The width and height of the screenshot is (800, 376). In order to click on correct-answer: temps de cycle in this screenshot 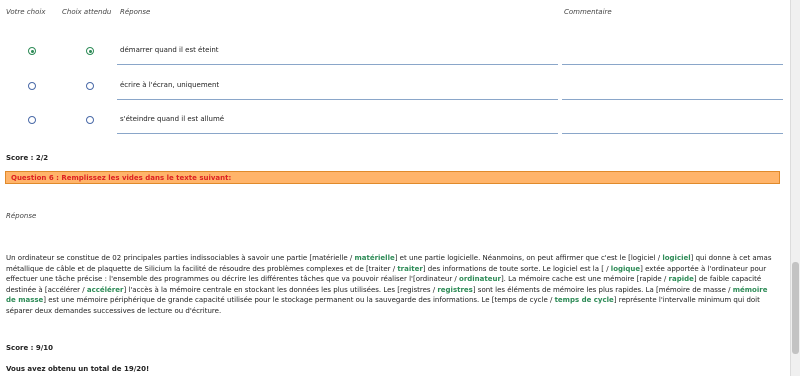, I will do `click(584, 300)`.